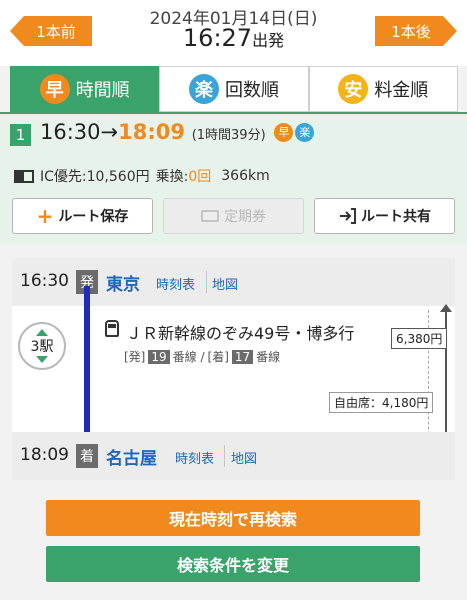  I want to click on arr-track-prefix: [着], so click(218, 357).